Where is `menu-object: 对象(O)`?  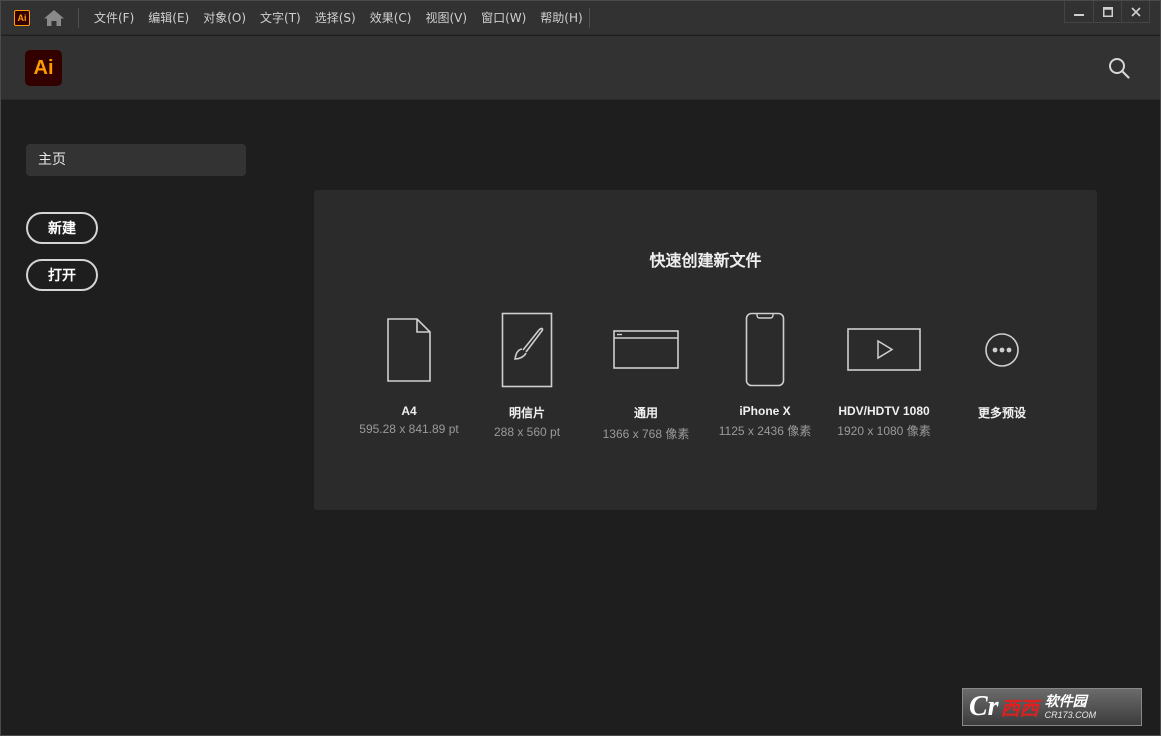 menu-object: 对象(O) is located at coordinates (224, 18).